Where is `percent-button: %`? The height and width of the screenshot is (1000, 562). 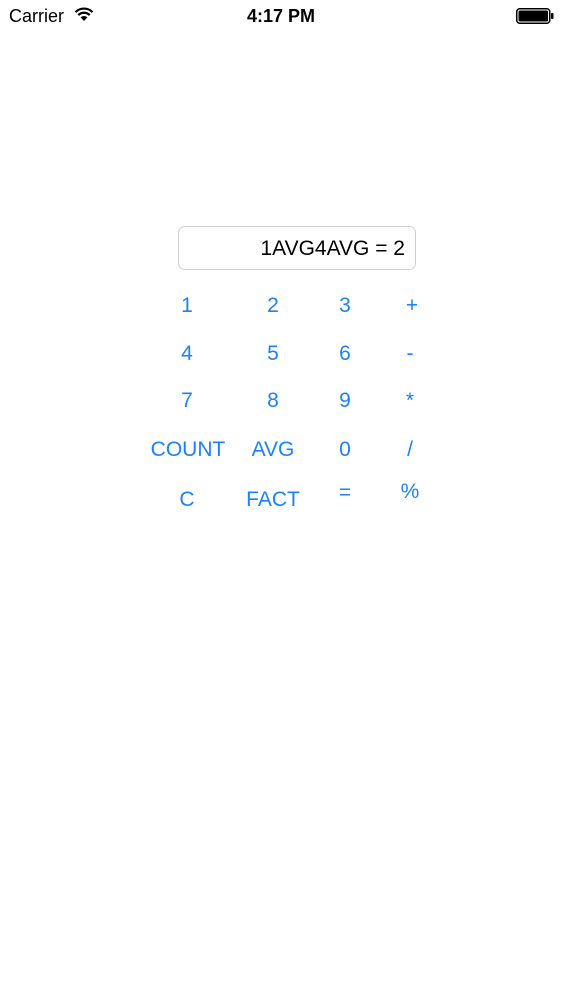
percent-button: % is located at coordinates (410, 492).